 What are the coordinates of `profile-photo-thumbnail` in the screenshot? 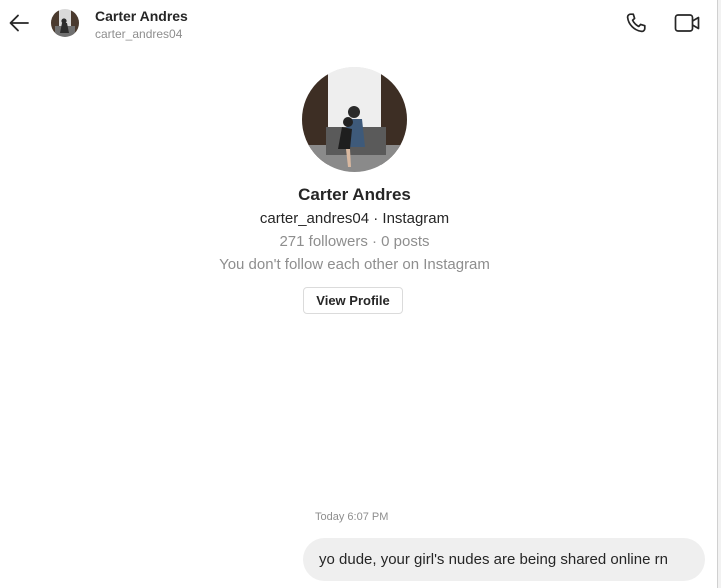 It's located at (65, 23).